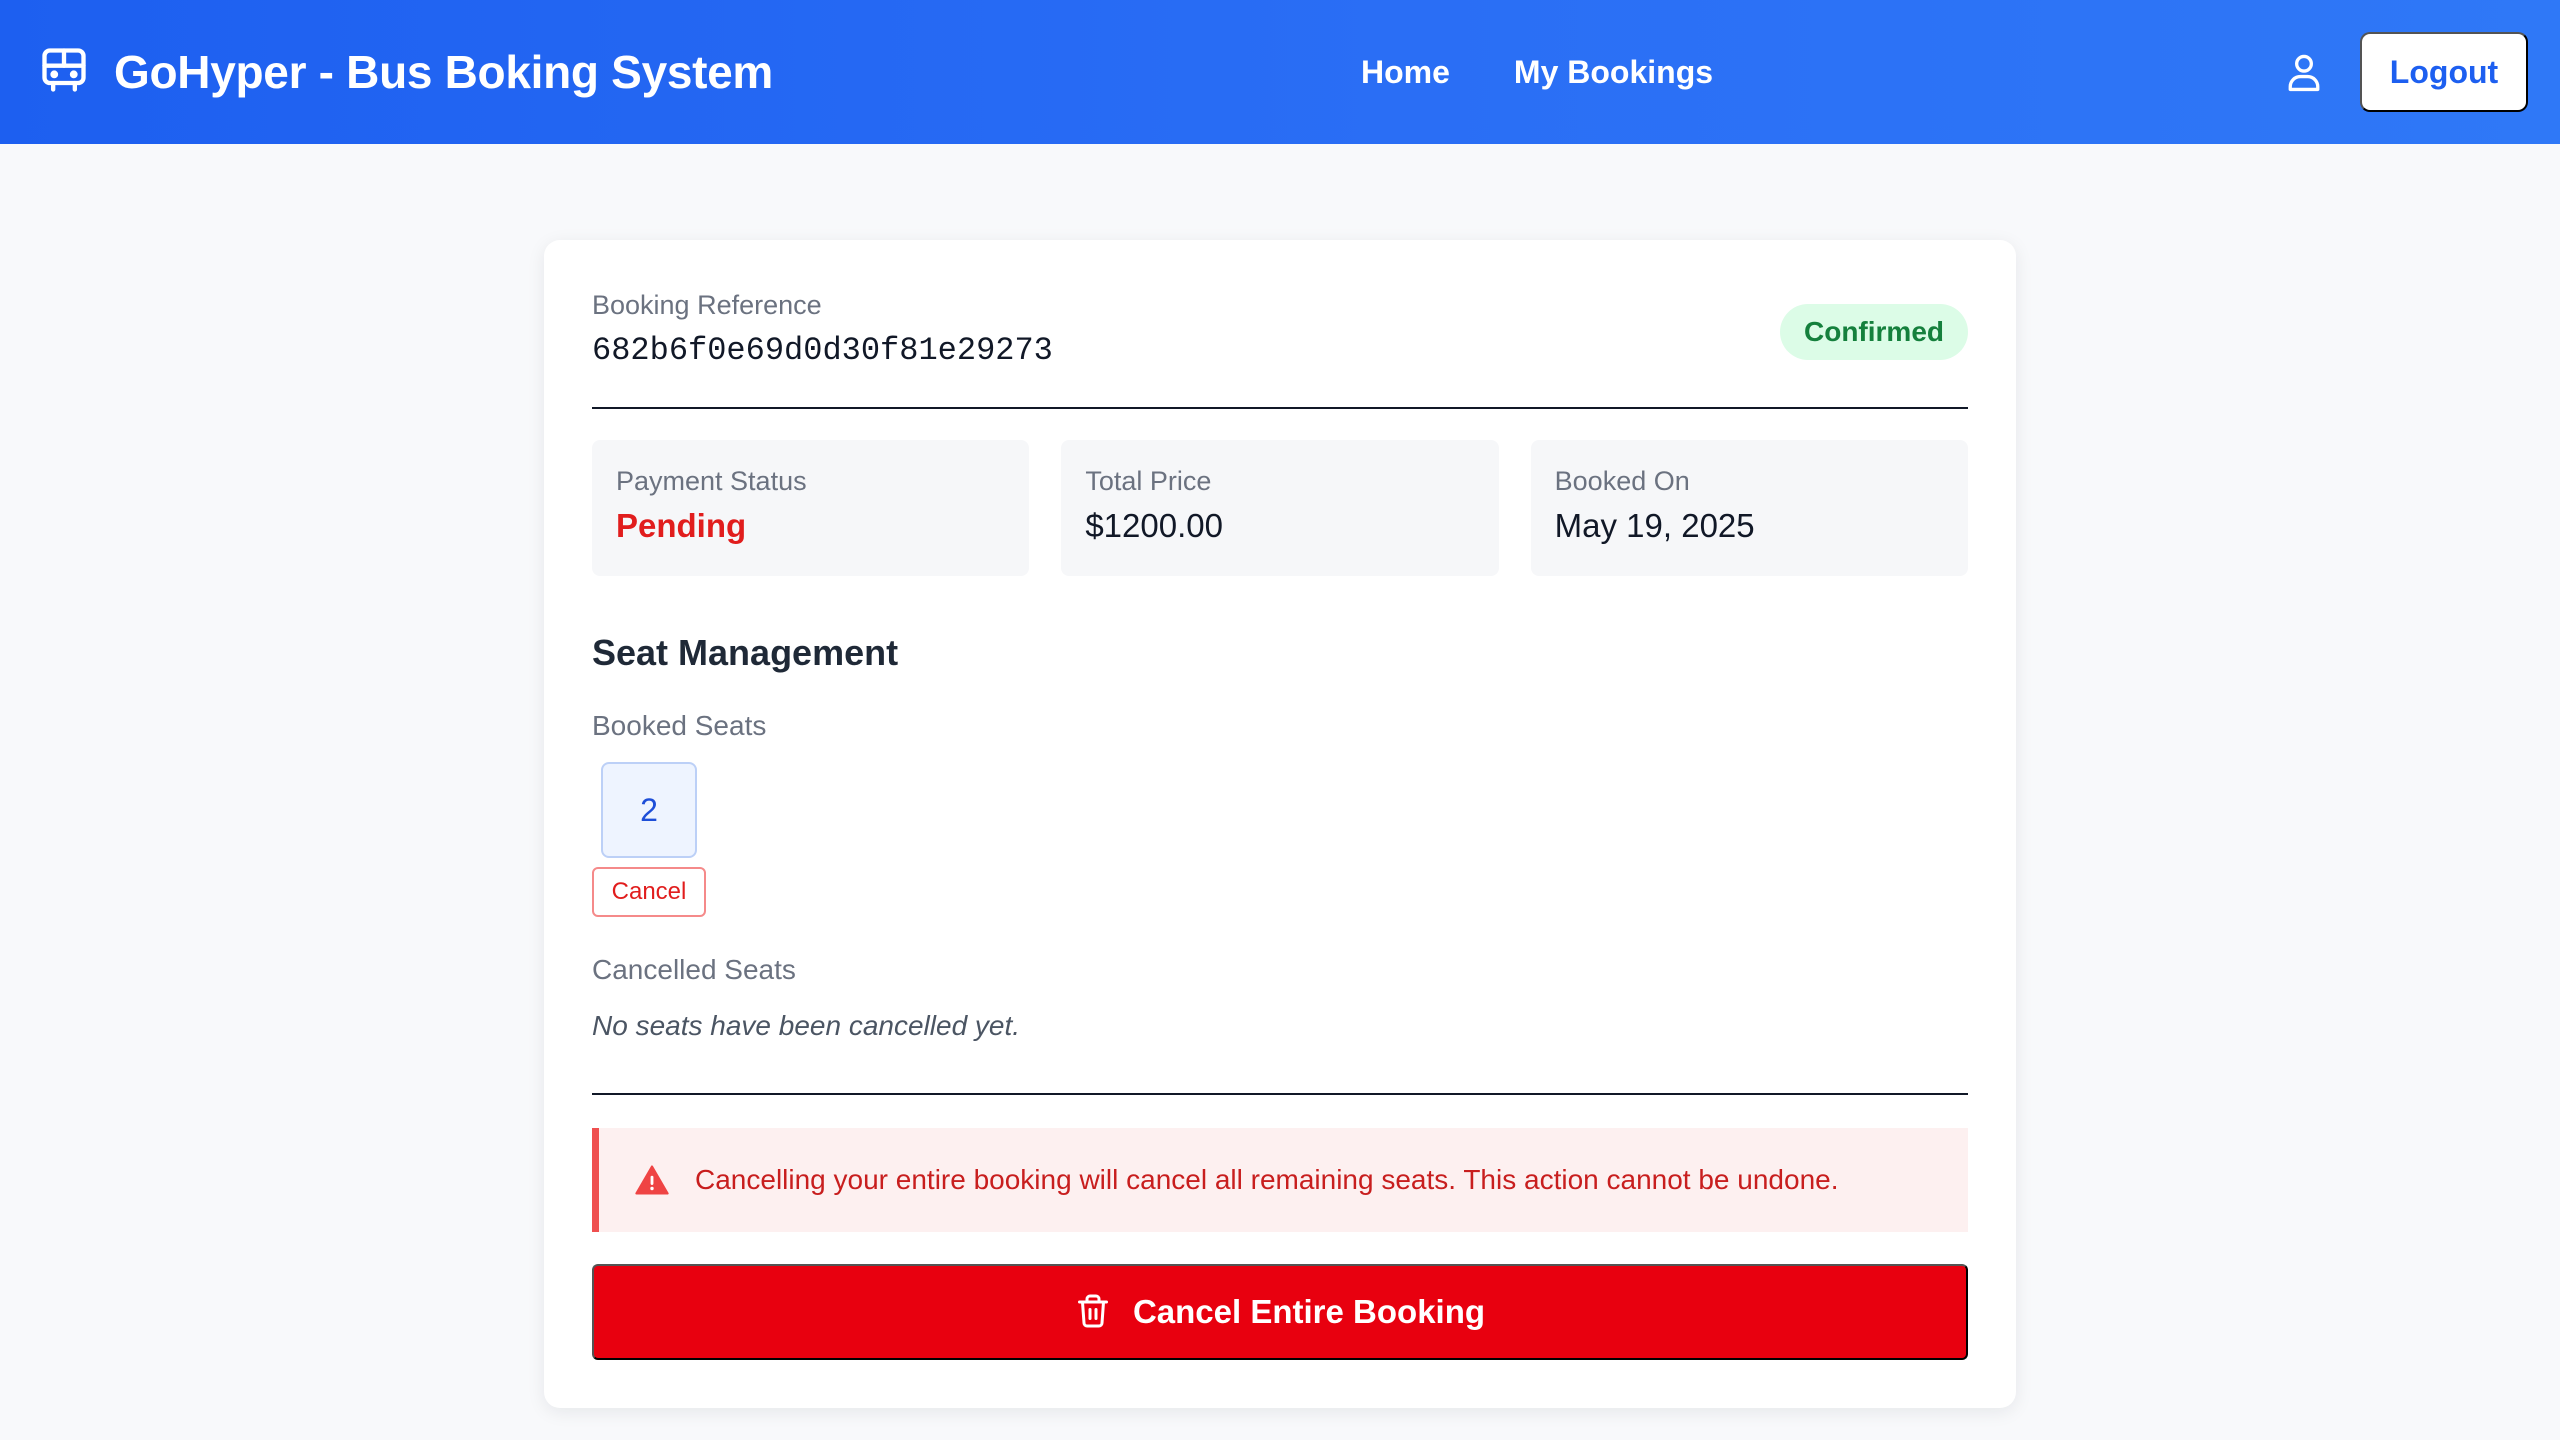 This screenshot has width=2560, height=1440. Describe the element at coordinates (1874, 332) in the screenshot. I see `booking-status-badge: Confirmed` at that location.